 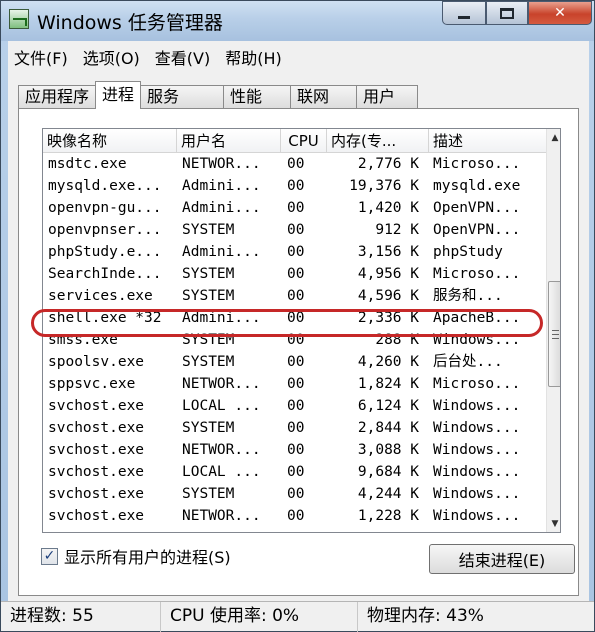 I want to click on process-name: services.exe, so click(x=100, y=296).